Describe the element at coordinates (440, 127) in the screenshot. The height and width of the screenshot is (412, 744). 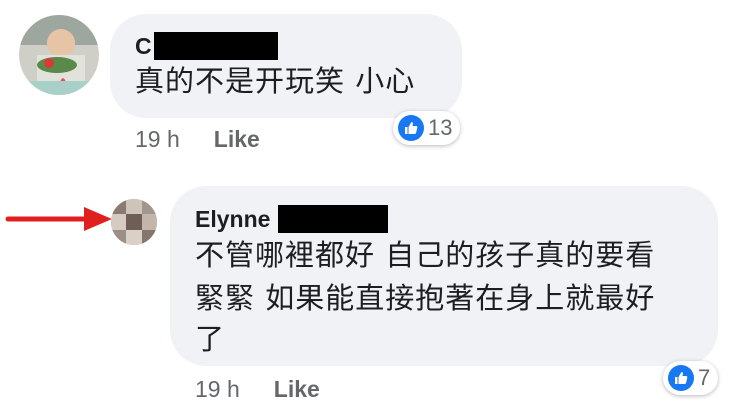
I see `reaction-count: 13` at that location.